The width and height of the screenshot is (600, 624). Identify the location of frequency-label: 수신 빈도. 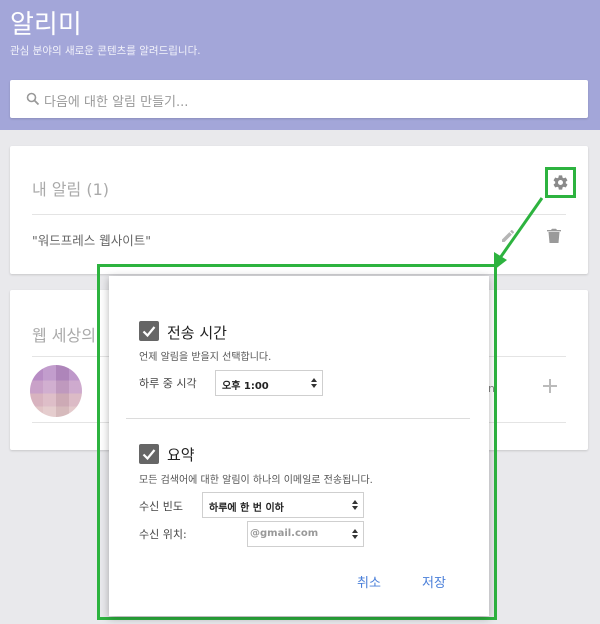
(161, 506).